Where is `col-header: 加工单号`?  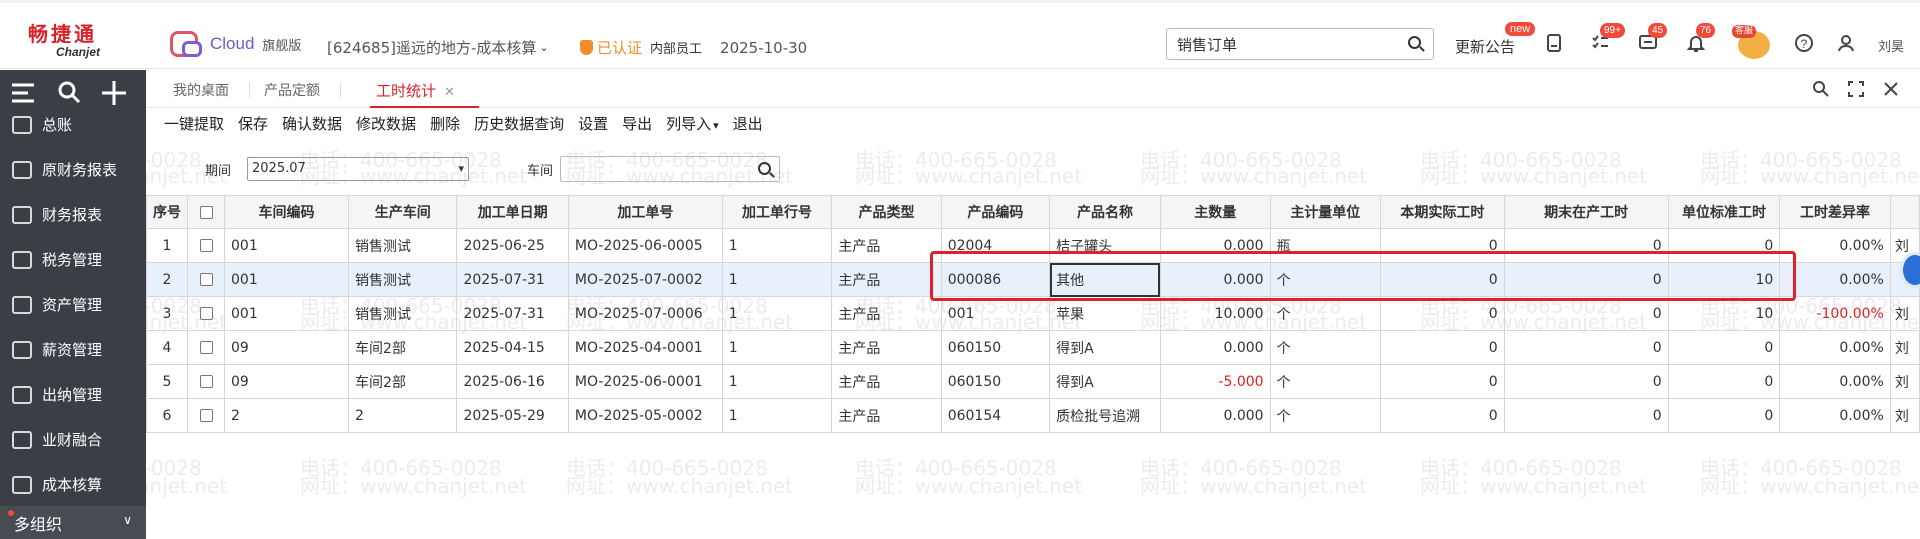
col-header: 加工单号 is located at coordinates (645, 212).